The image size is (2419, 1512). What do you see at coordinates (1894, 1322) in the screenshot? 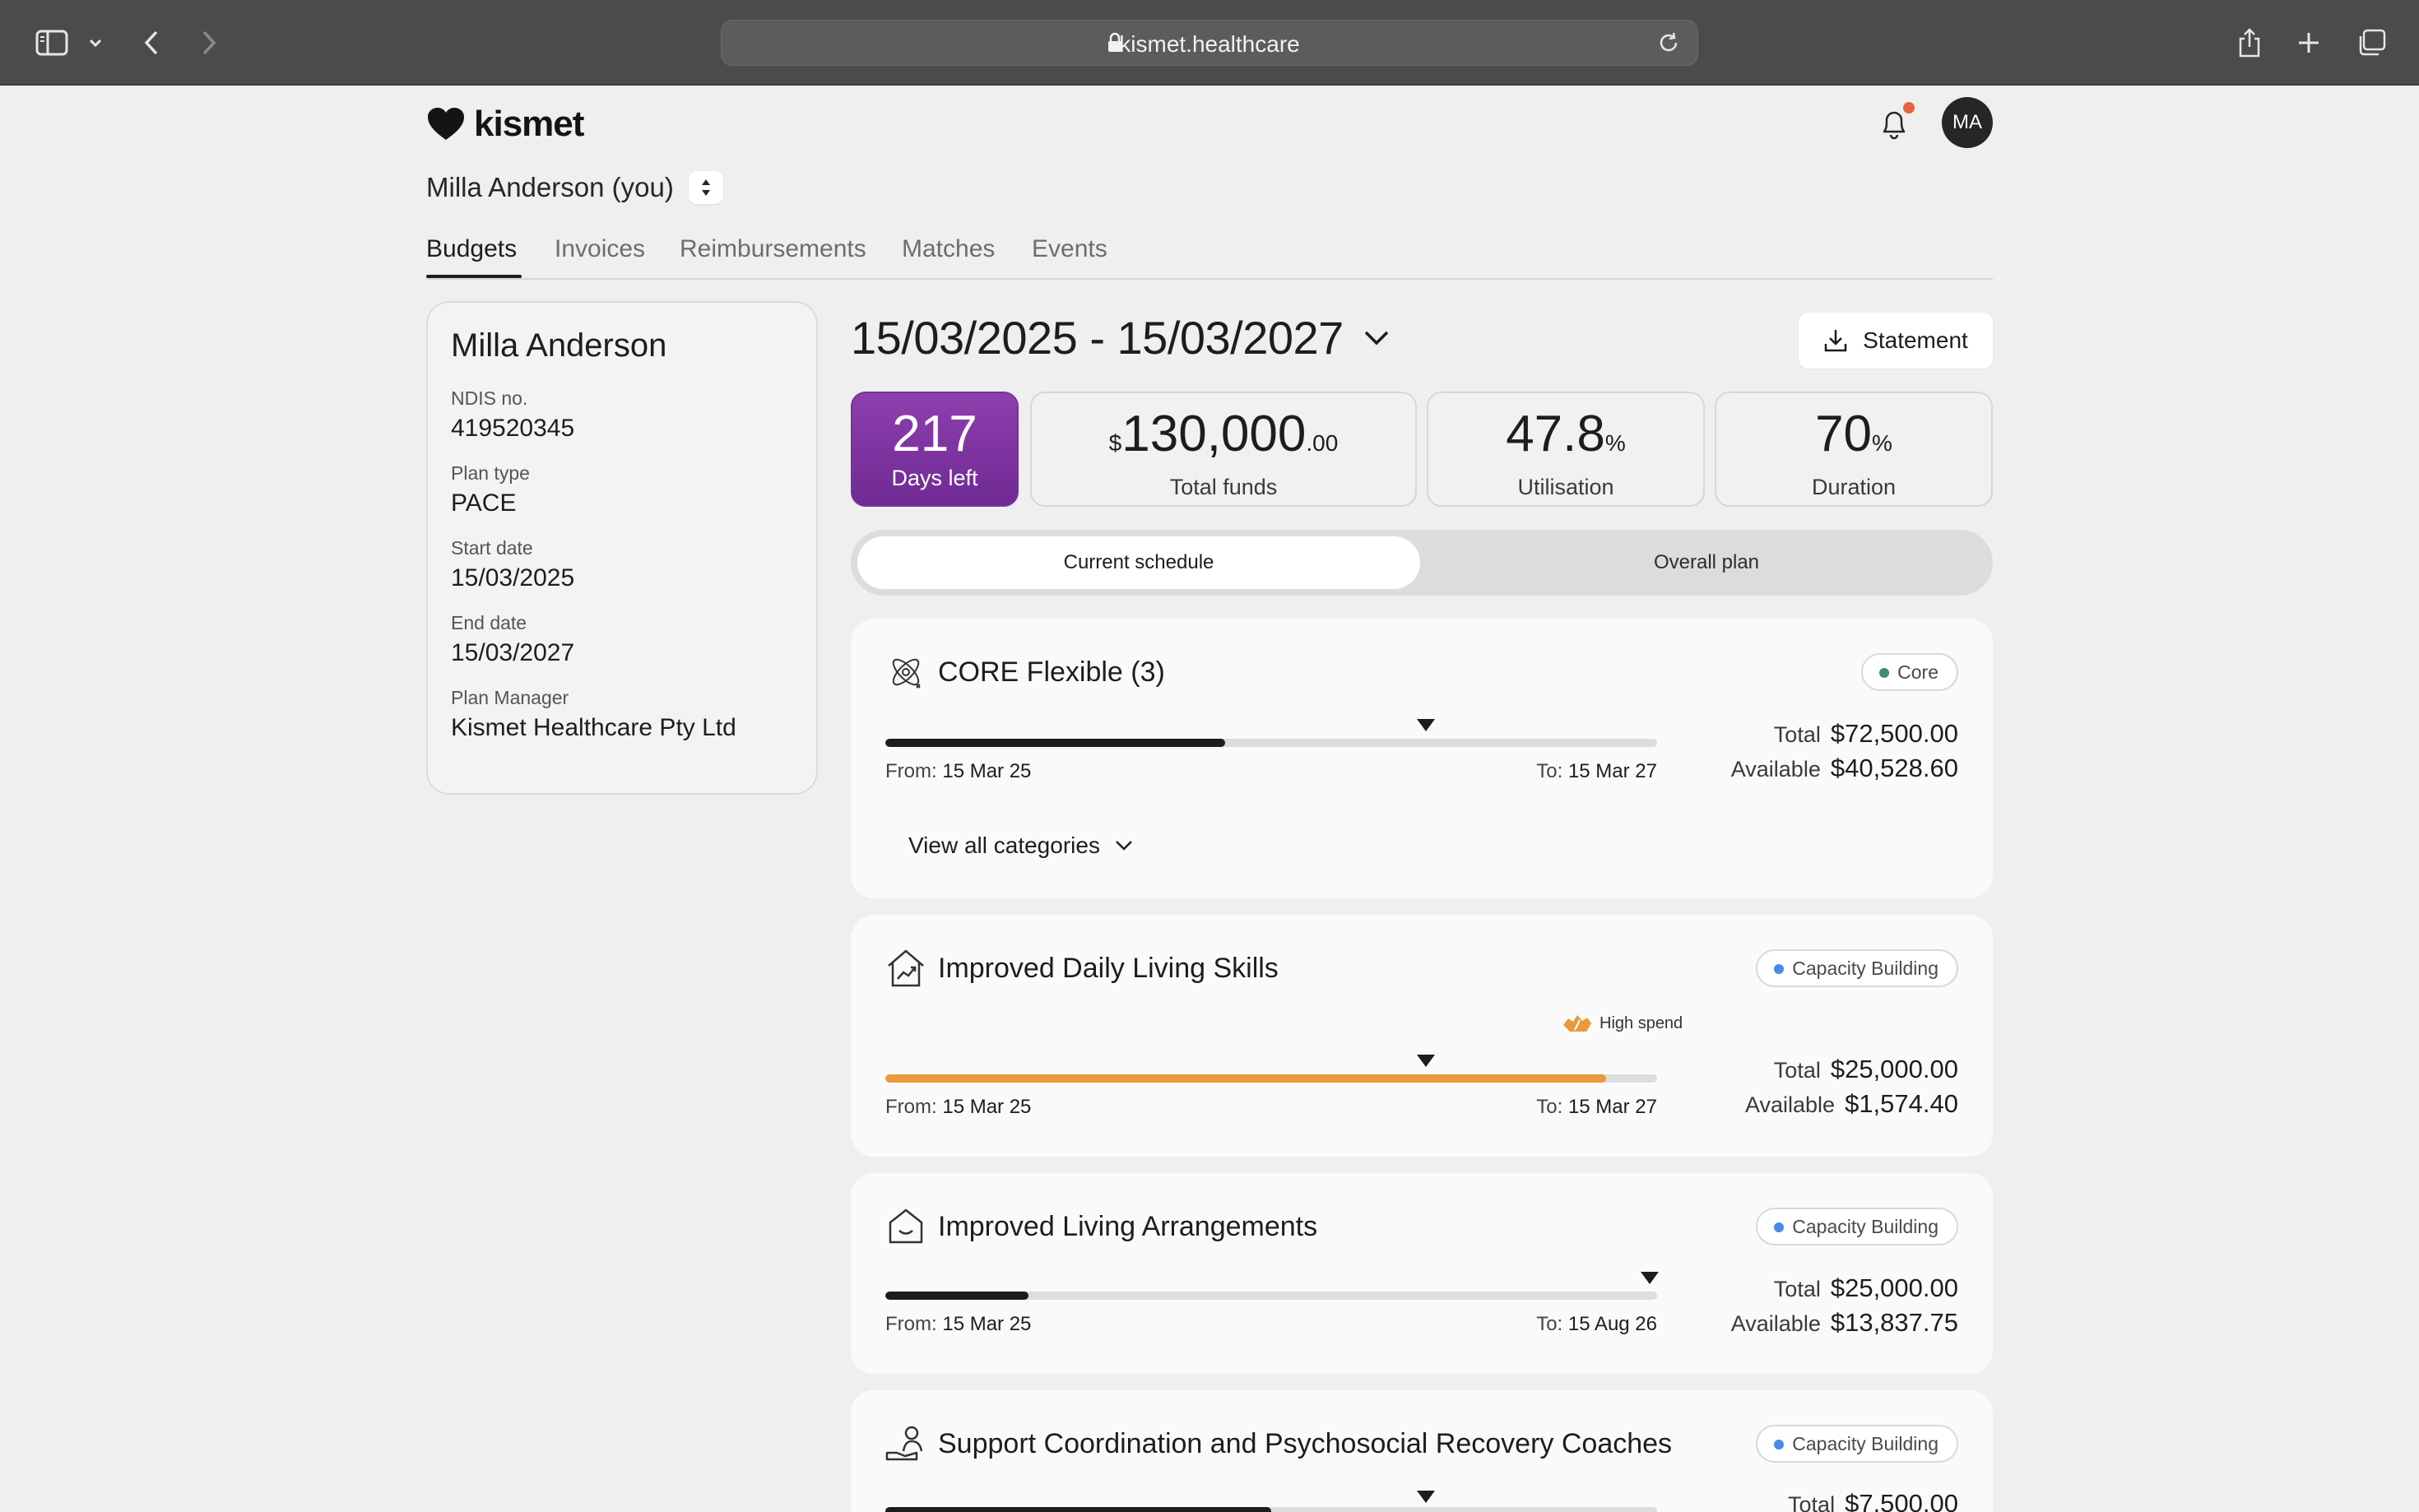
I see `available-value: $13,837.75` at bounding box center [1894, 1322].